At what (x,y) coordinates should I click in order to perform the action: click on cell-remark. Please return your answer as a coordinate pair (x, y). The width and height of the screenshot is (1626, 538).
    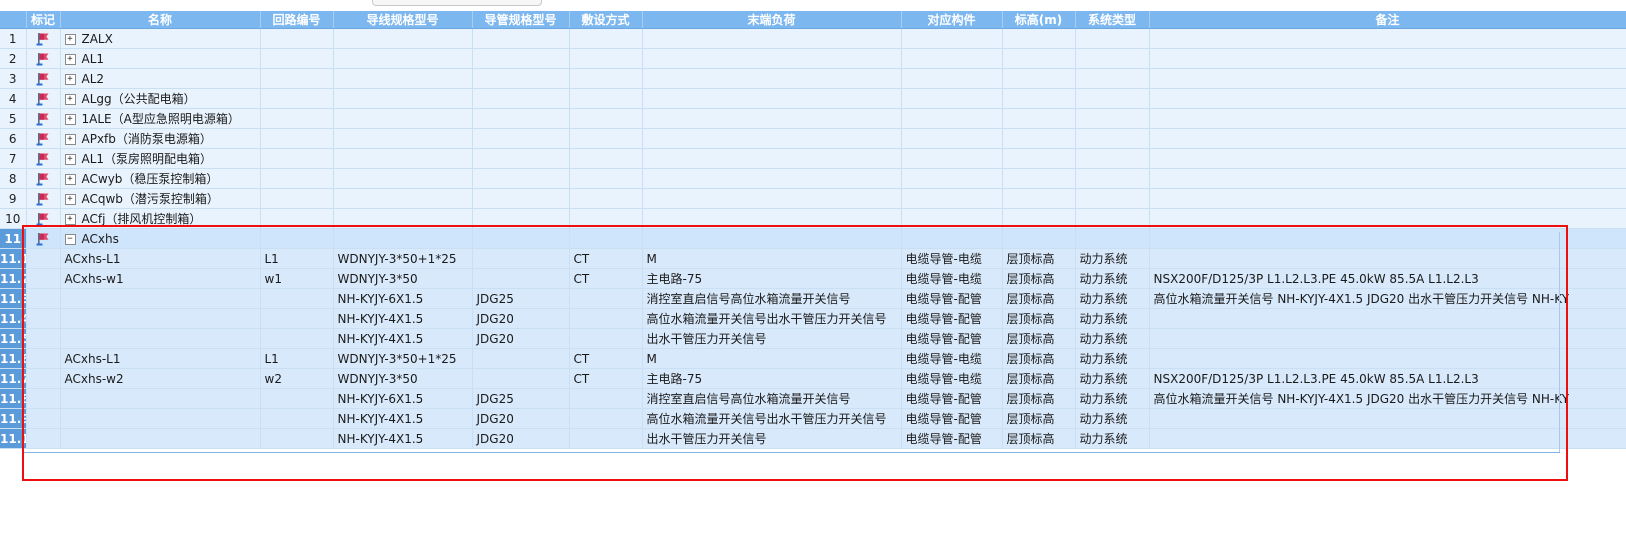
    Looking at the image, I should click on (1387, 258).